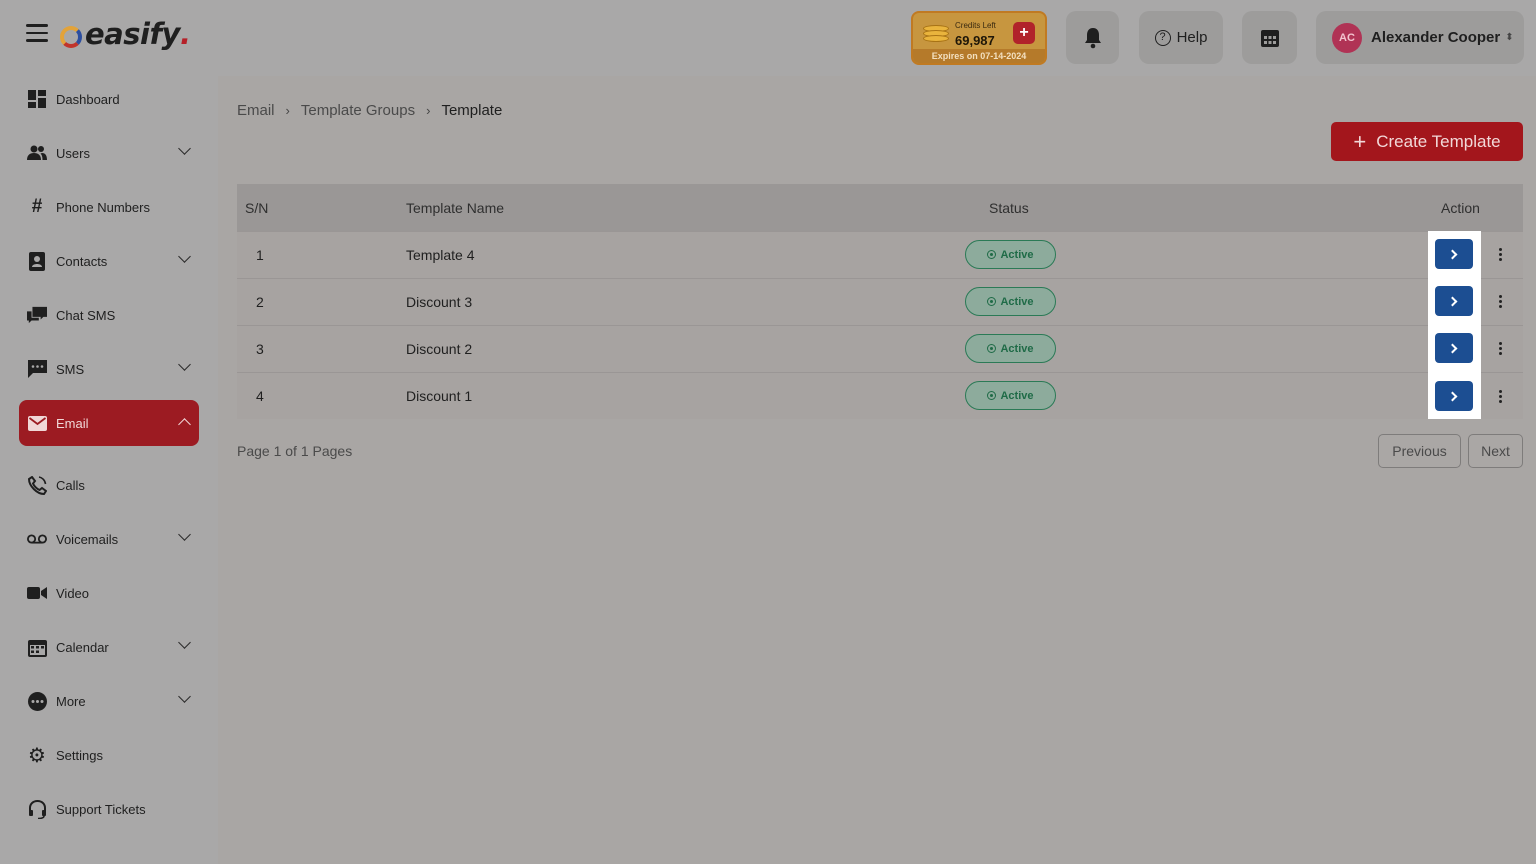  I want to click on next-page-button: Next, so click(1495, 451).